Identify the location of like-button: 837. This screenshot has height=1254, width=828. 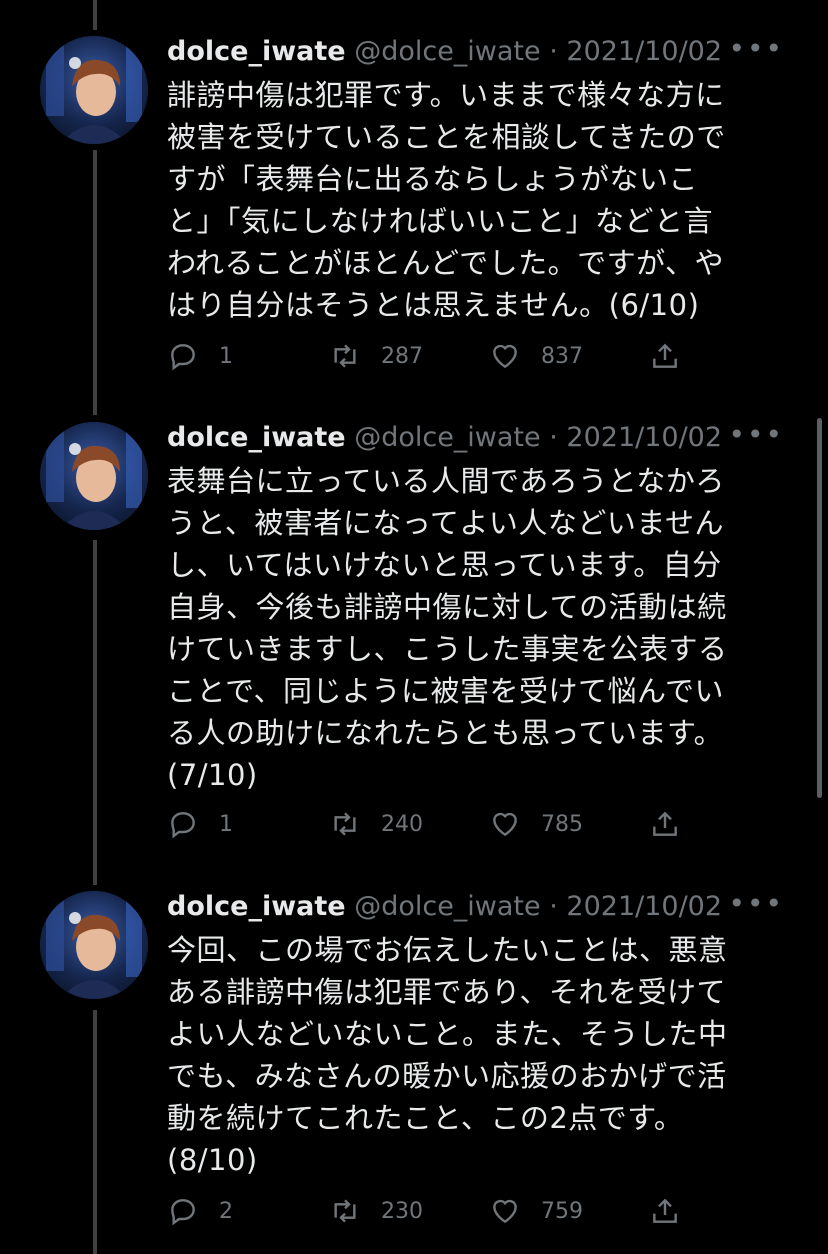
(536, 356).